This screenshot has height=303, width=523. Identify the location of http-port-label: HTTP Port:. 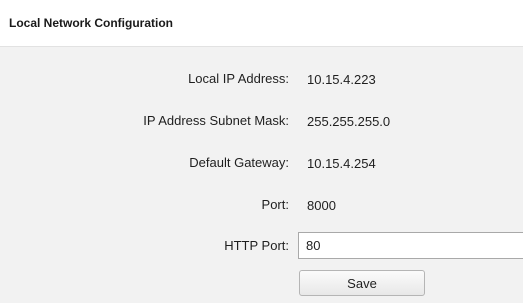
(256, 245).